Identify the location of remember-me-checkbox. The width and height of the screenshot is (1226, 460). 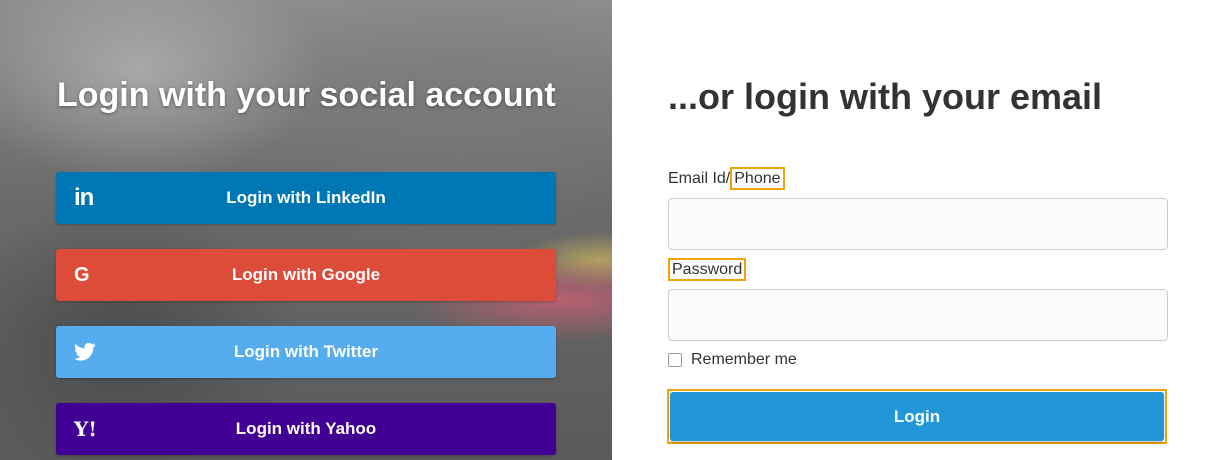
(675, 360).